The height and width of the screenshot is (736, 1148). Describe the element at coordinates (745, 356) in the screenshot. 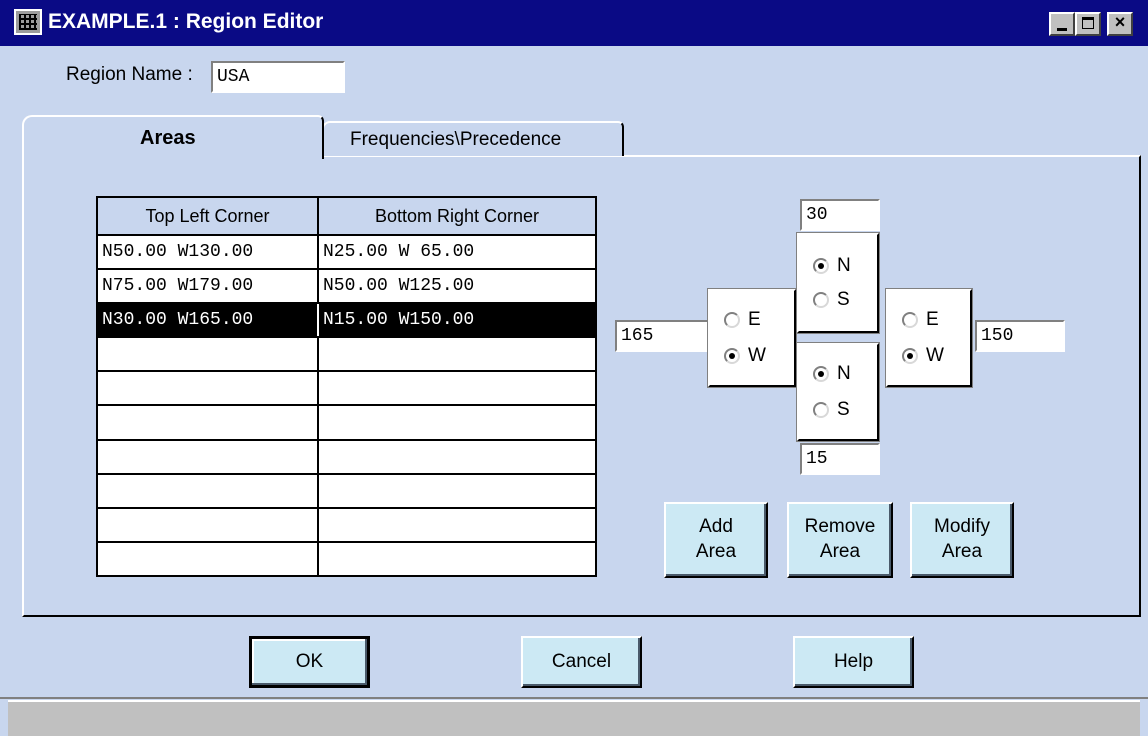

I see `left-lon-west-radio: W` at that location.